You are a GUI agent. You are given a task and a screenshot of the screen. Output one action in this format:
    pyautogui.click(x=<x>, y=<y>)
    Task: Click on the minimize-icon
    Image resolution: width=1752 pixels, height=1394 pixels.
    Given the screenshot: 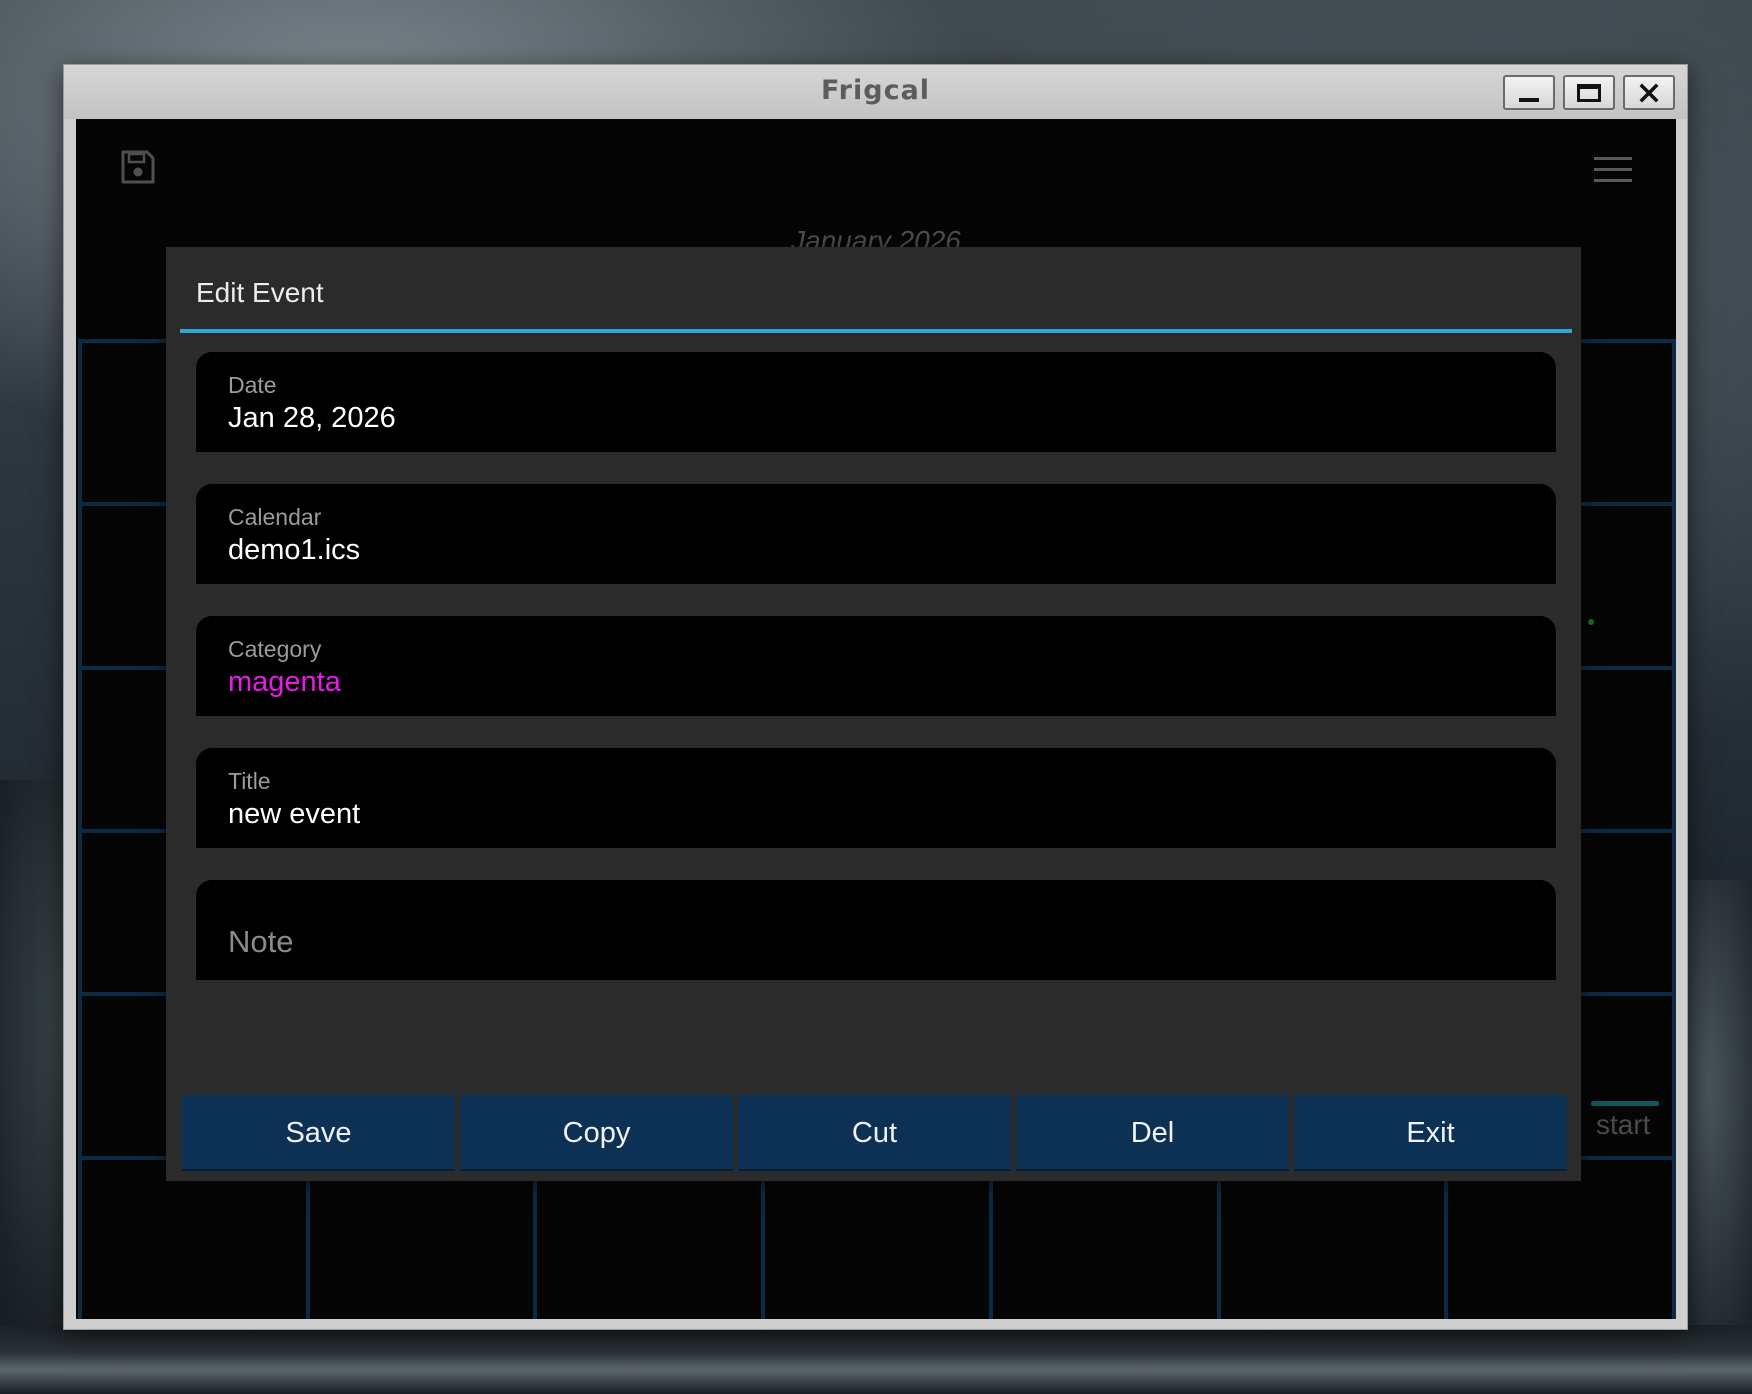 What is the action you would take?
    pyautogui.click(x=1529, y=99)
    